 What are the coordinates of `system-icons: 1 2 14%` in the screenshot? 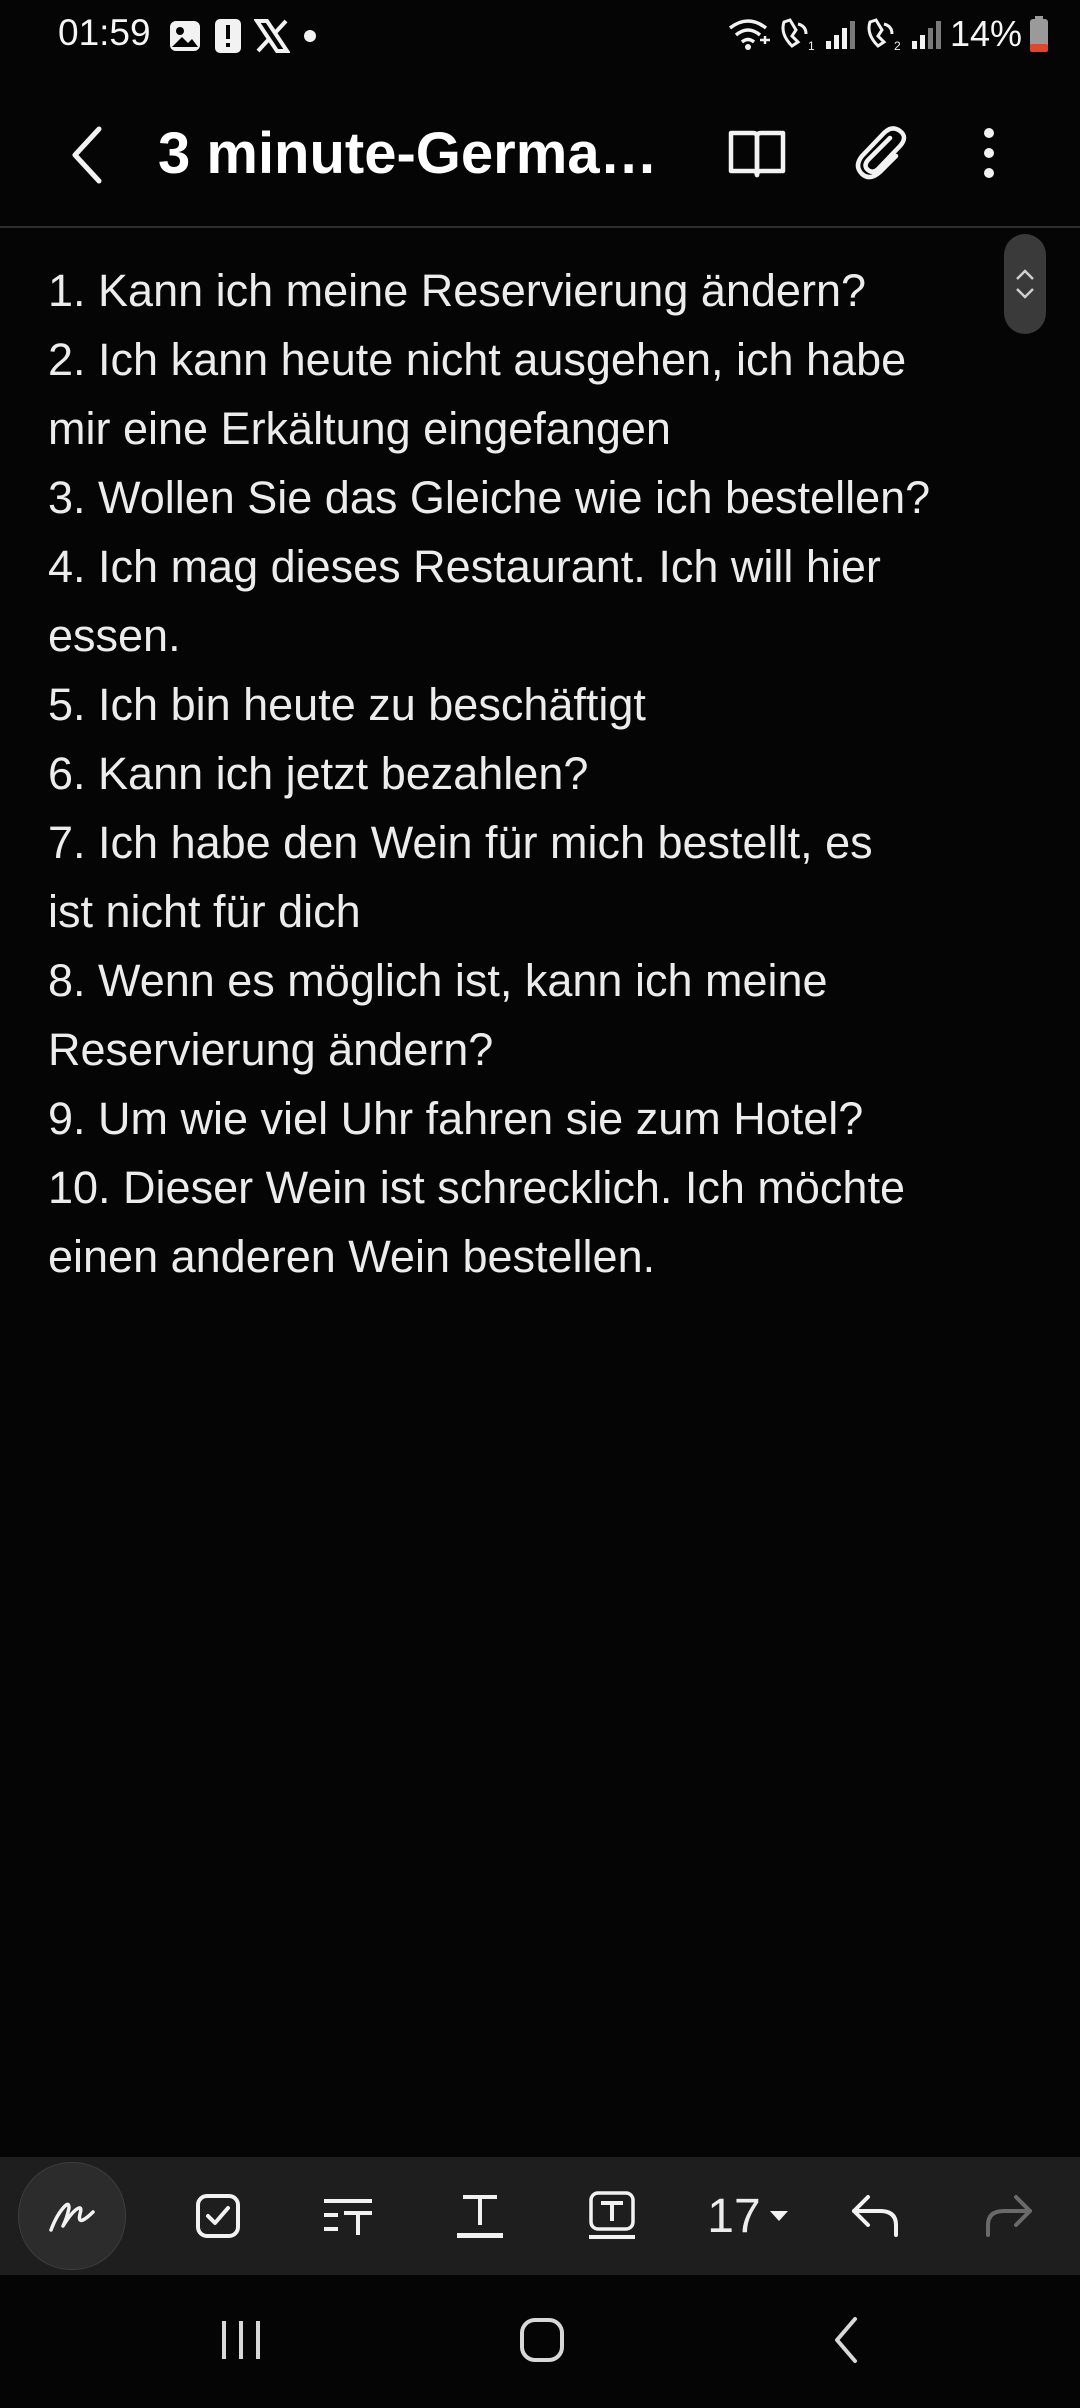 It's located at (888, 34).